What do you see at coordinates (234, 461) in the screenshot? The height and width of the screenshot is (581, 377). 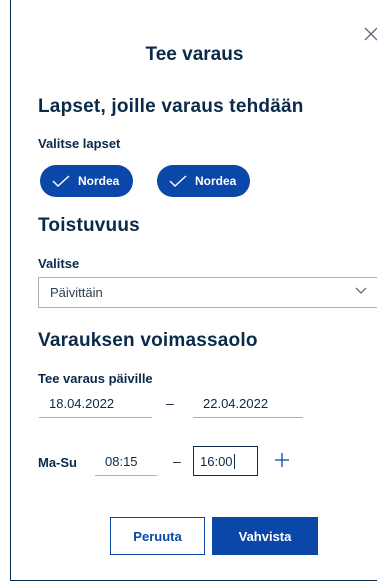 I see `text-caret` at bounding box center [234, 461].